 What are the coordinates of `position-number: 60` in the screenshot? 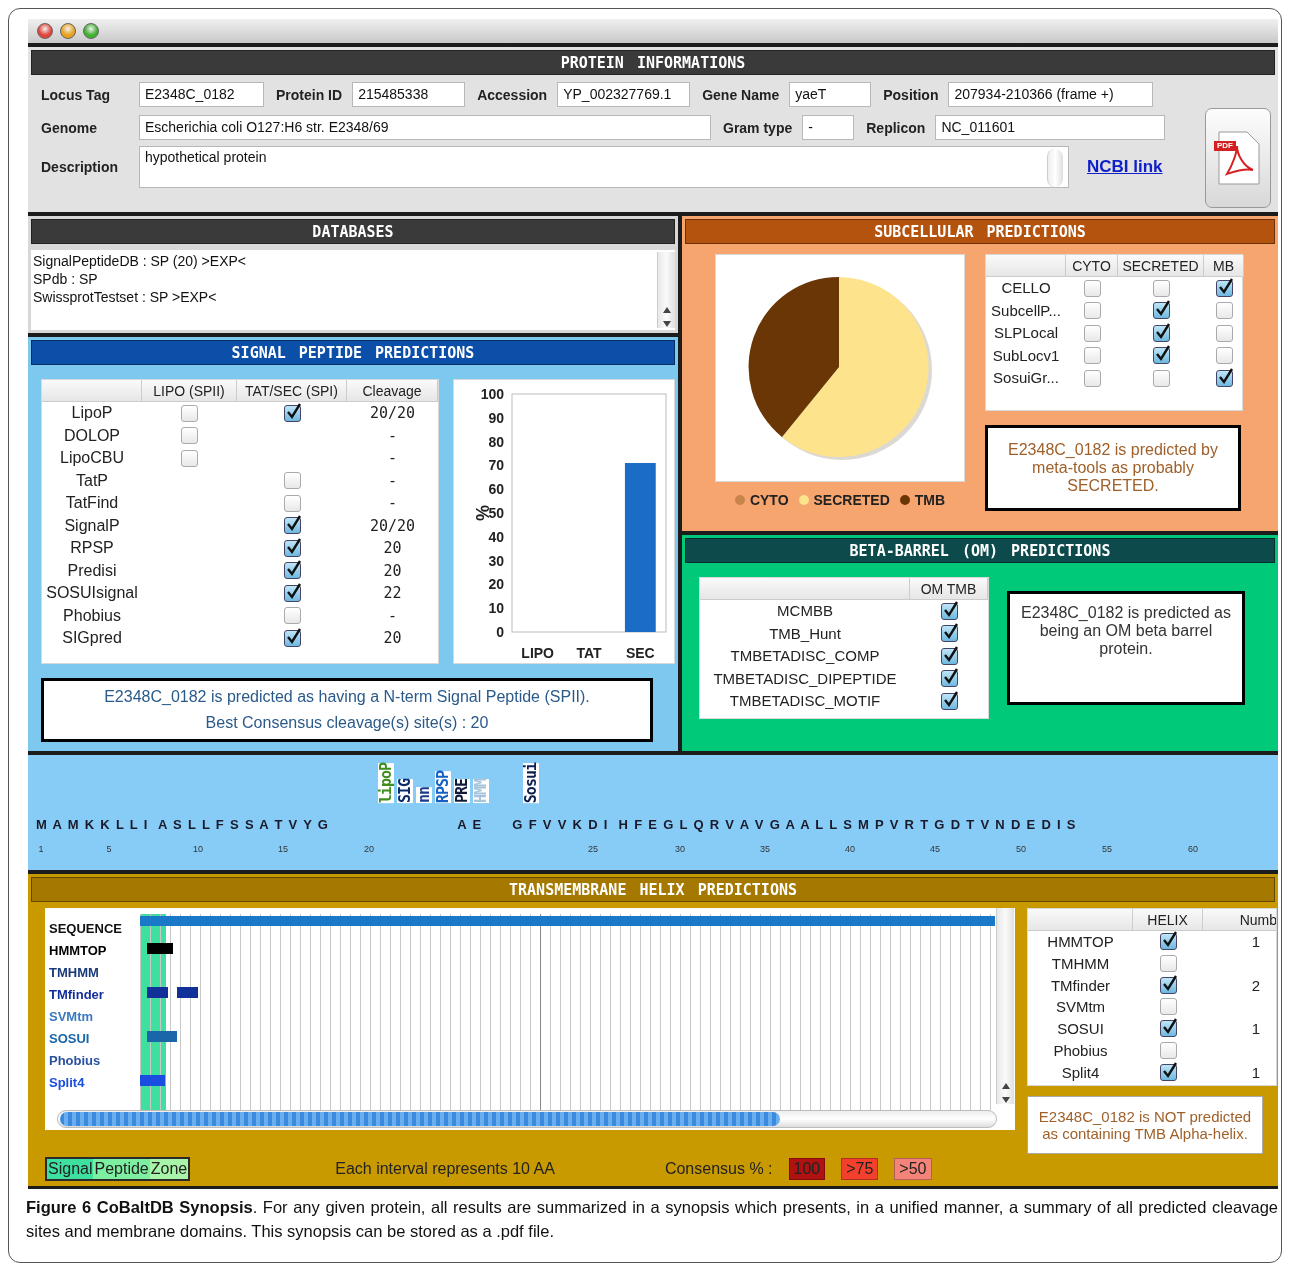 It's located at (1193, 849).